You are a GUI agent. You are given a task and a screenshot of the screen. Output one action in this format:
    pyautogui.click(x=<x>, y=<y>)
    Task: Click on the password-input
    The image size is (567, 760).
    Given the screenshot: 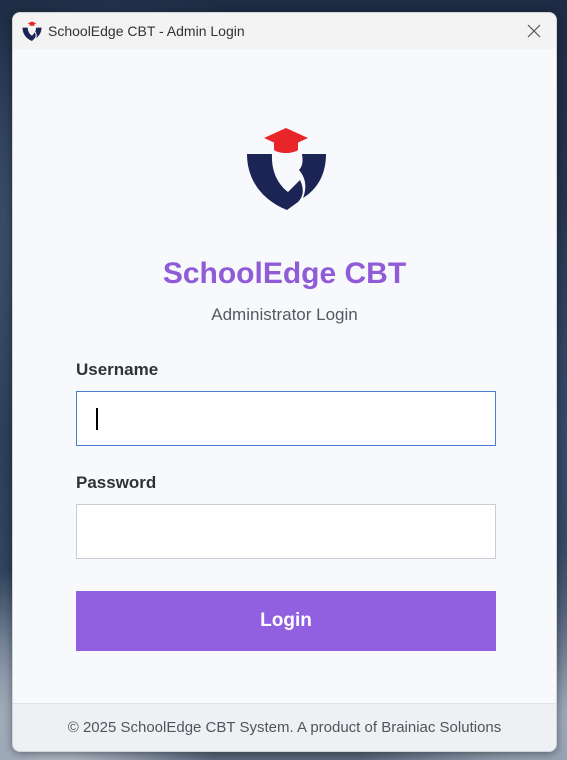 What is the action you would take?
    pyautogui.click(x=286, y=531)
    